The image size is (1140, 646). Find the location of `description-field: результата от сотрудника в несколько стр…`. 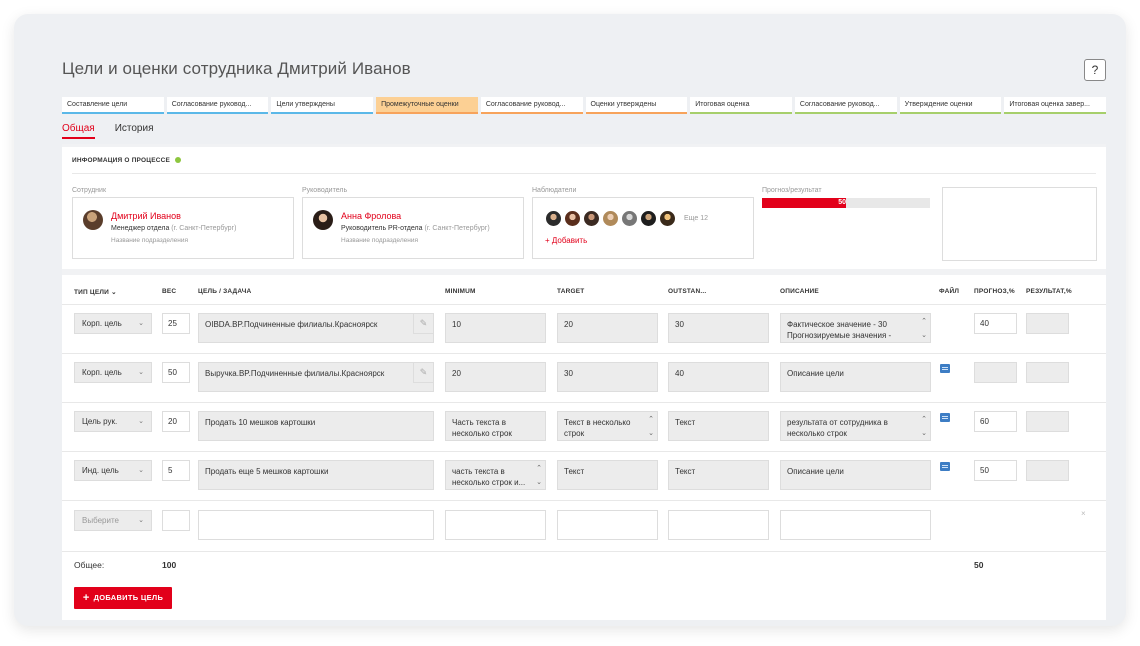

description-field: результата от сотрудника в несколько стр… is located at coordinates (855, 426).